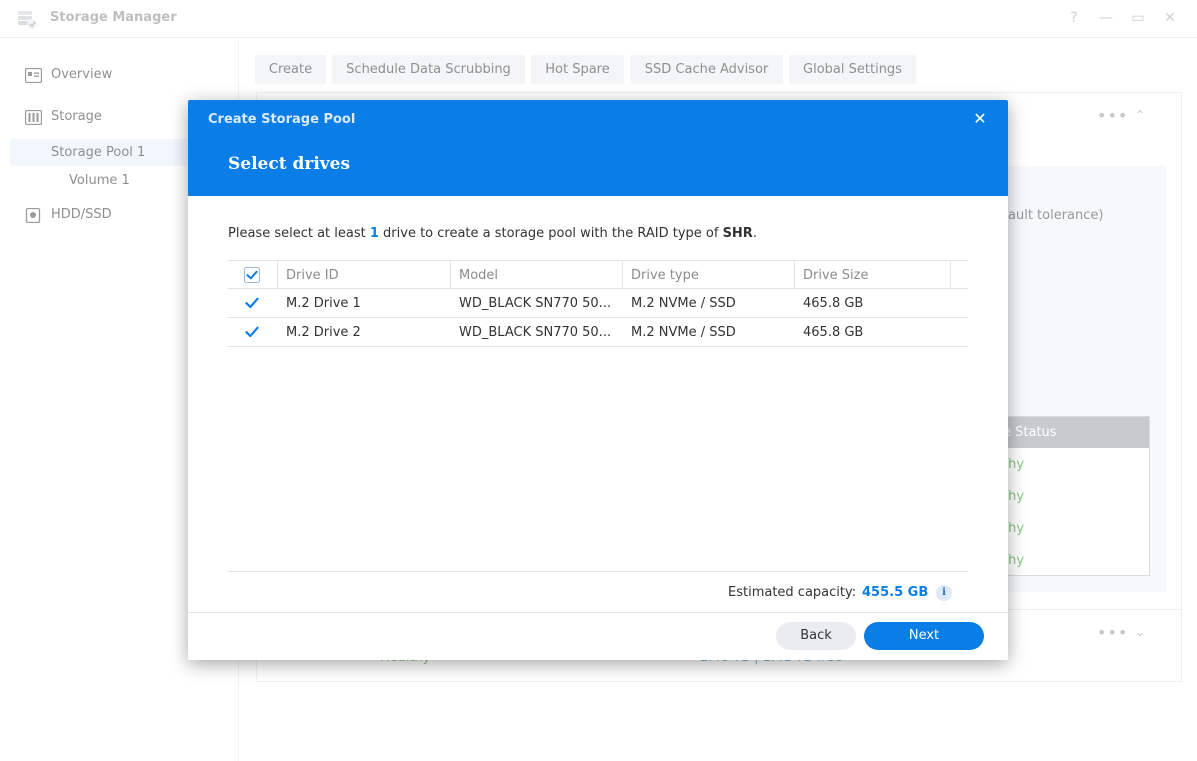  I want to click on column-header-drive-id: Drive ID, so click(312, 275).